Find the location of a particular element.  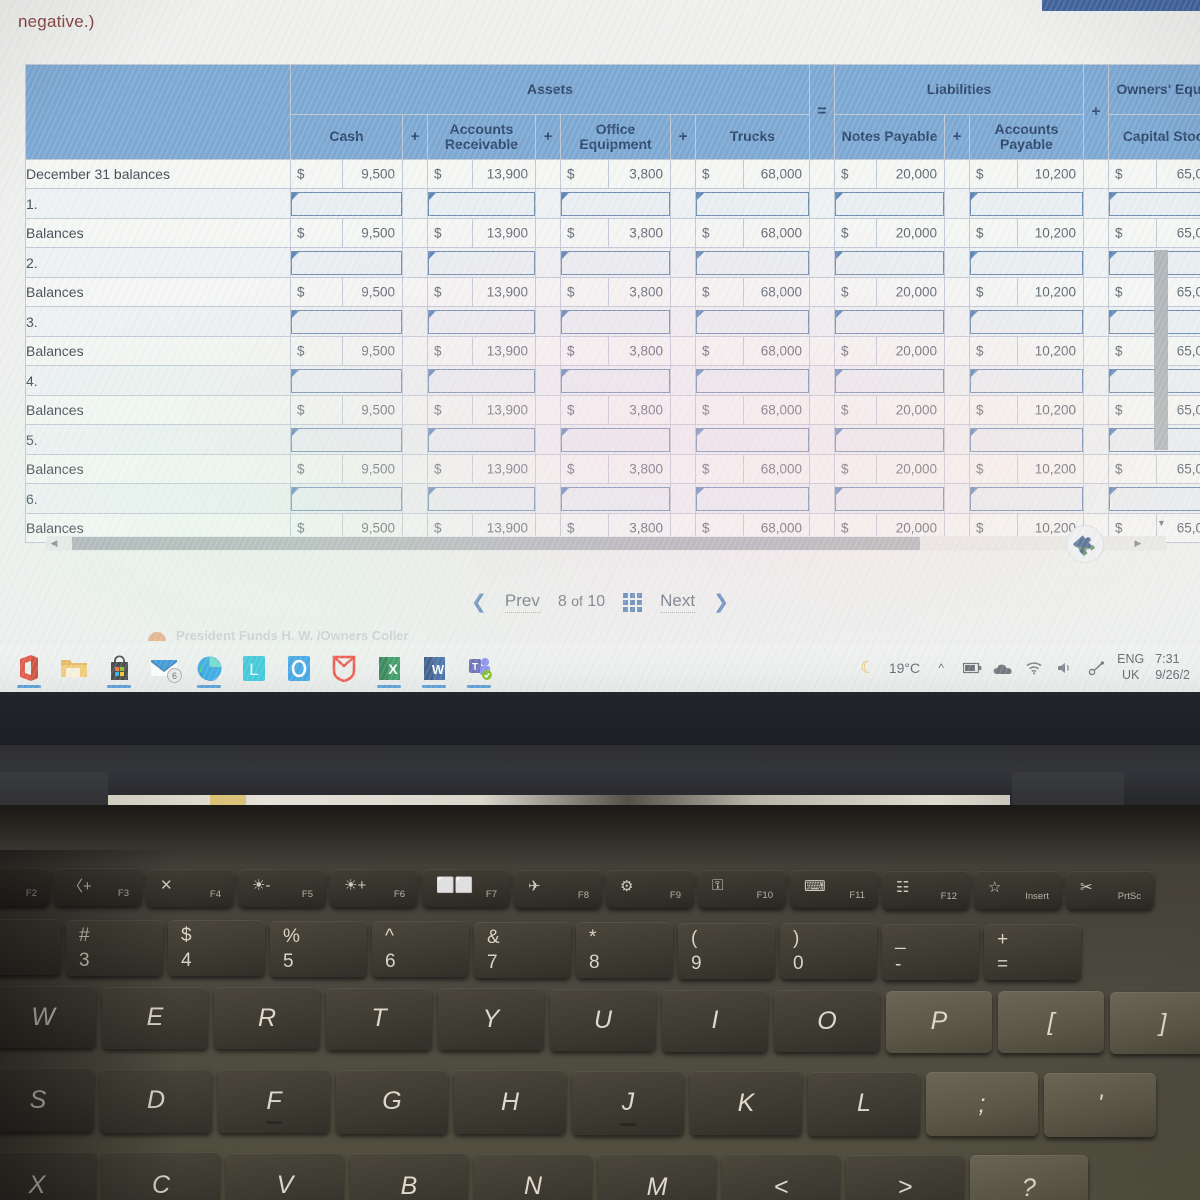

key-s: S is located at coordinates (47, 1100).